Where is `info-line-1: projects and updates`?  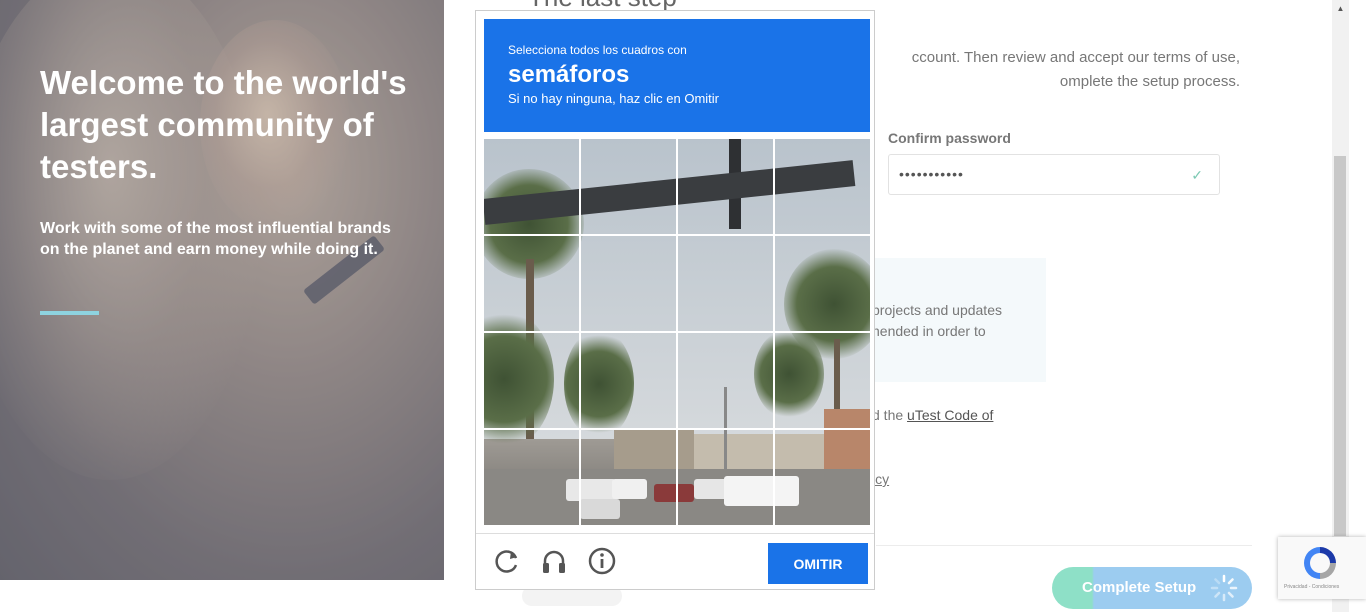
info-line-1: projects and updates is located at coordinates (937, 310).